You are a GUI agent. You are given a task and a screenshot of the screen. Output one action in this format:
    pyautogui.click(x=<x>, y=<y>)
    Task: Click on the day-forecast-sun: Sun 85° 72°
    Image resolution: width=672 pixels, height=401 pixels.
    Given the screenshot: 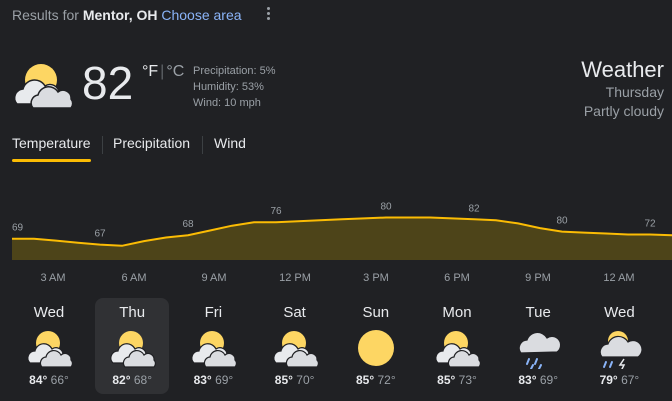 What is the action you would take?
    pyautogui.click(x=376, y=346)
    